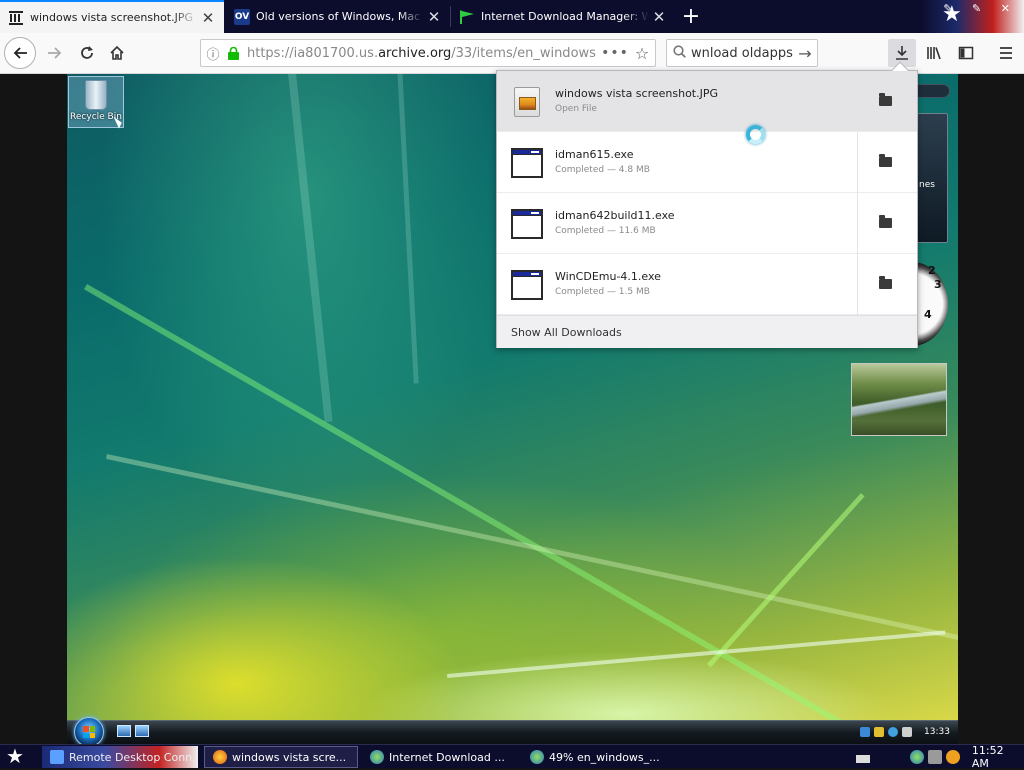 This screenshot has width=1024, height=770. Describe the element at coordinates (879, 732) in the screenshot. I see `tray-app-icon` at that location.